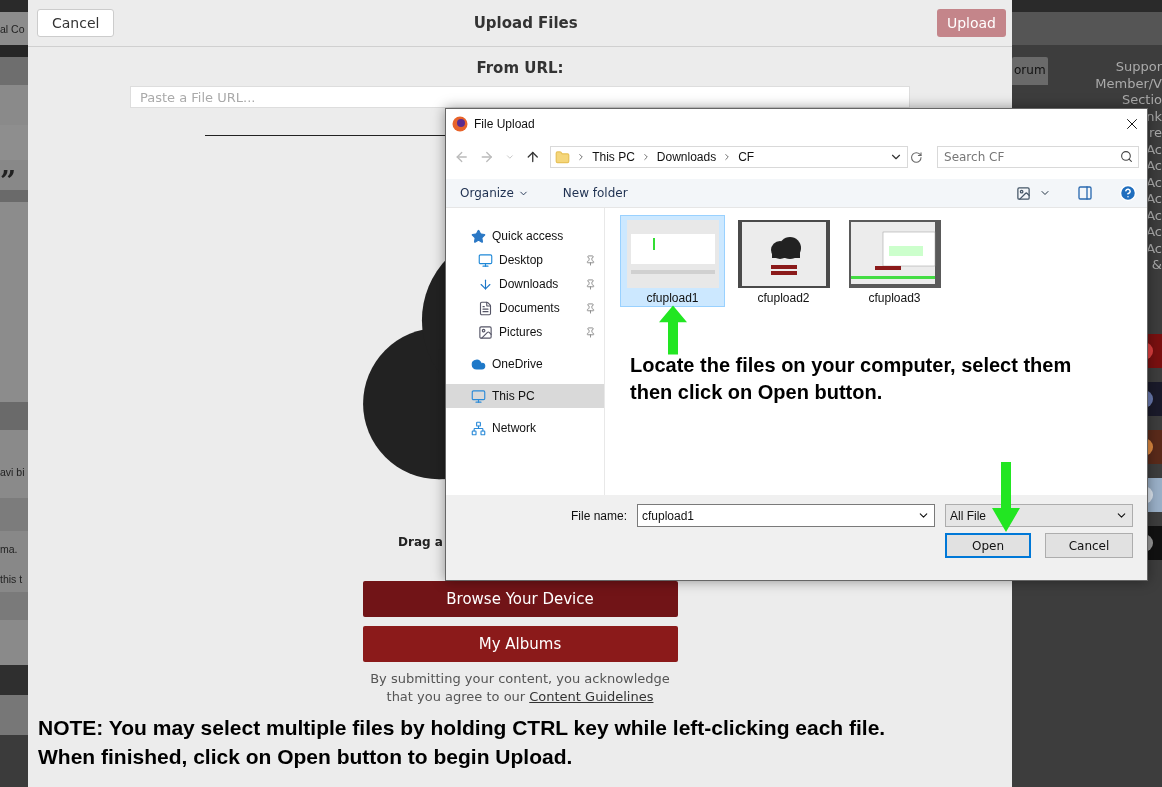  Describe the element at coordinates (746, 157) in the screenshot. I see `breadcrumb: CF` at that location.